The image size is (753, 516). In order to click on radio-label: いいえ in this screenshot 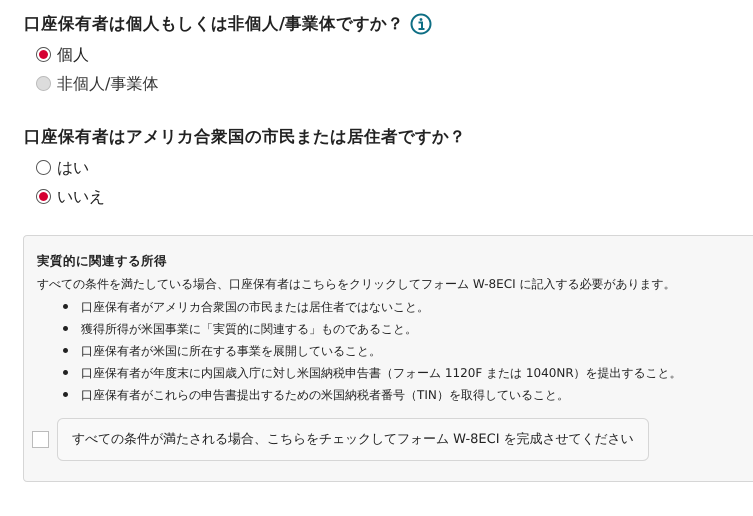, I will do `click(81, 197)`.